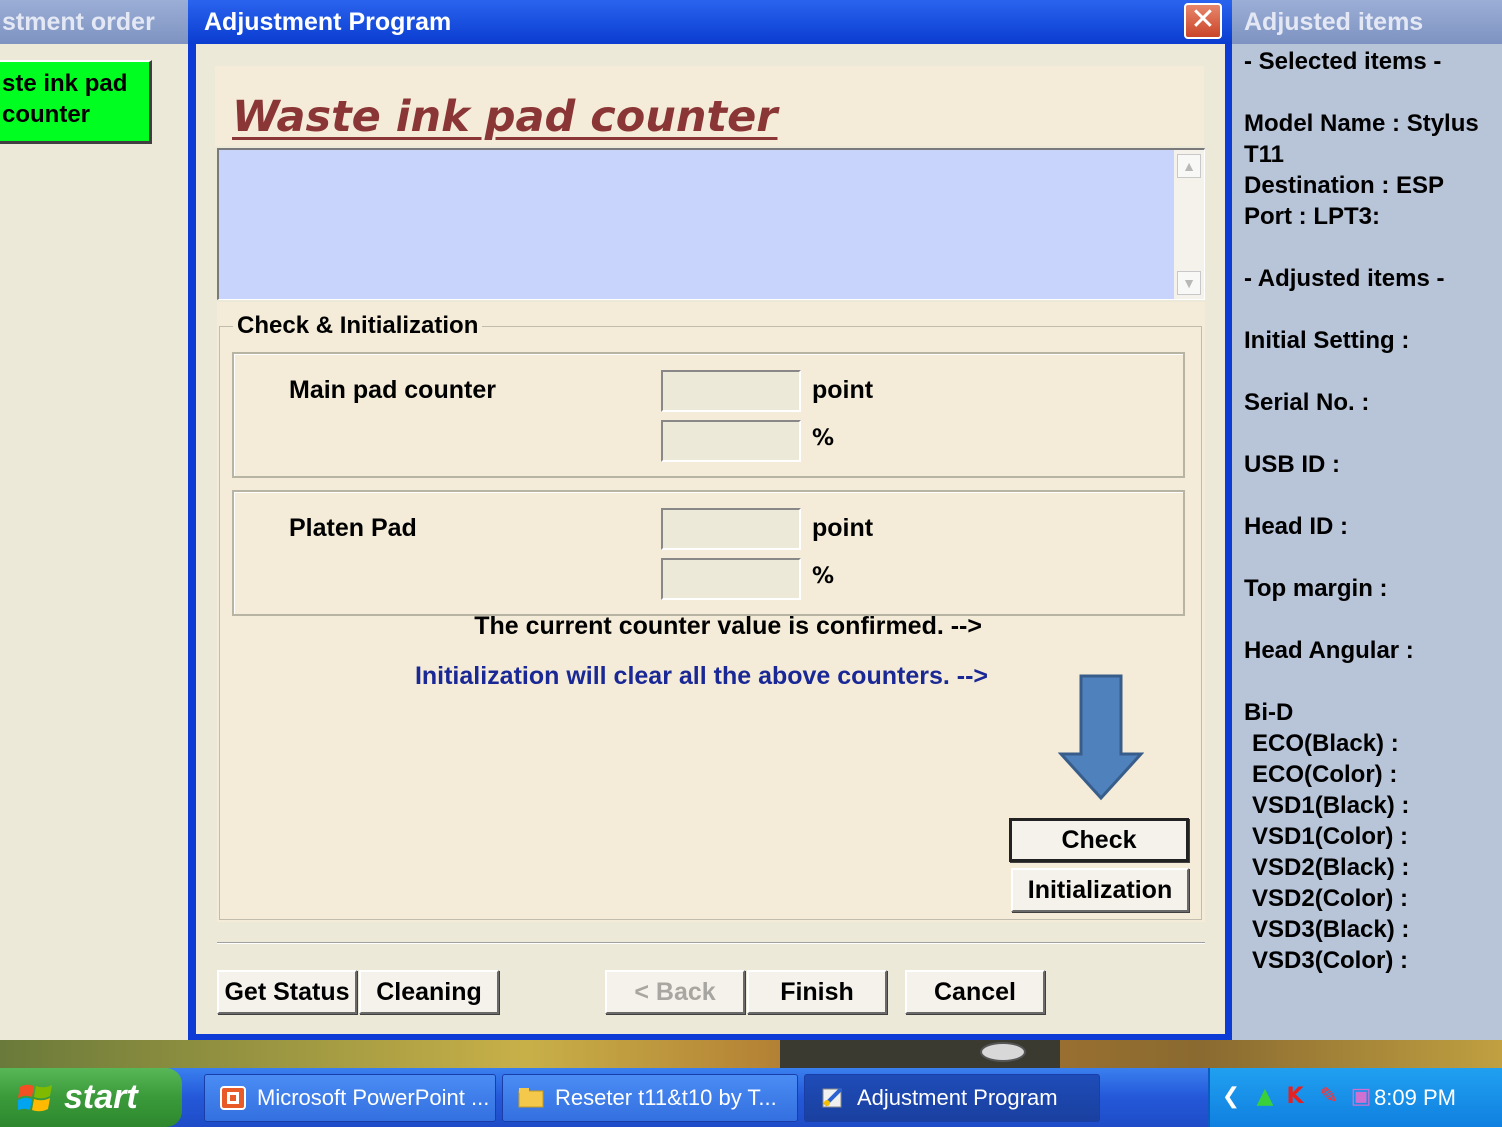  Describe the element at coordinates (233, 1098) in the screenshot. I see `powerpoint-icon` at that location.